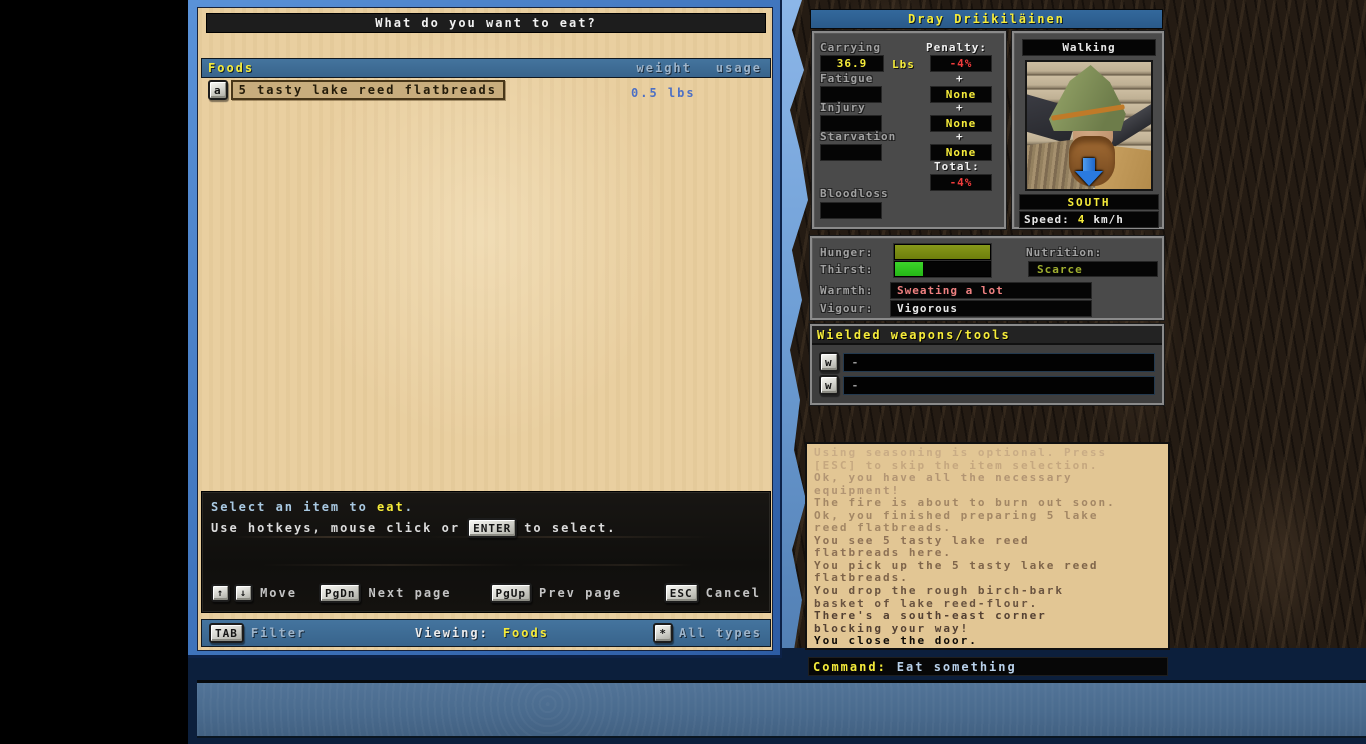 The width and height of the screenshot is (1366, 744). I want to click on viewing-label: Viewing:, so click(452, 633).